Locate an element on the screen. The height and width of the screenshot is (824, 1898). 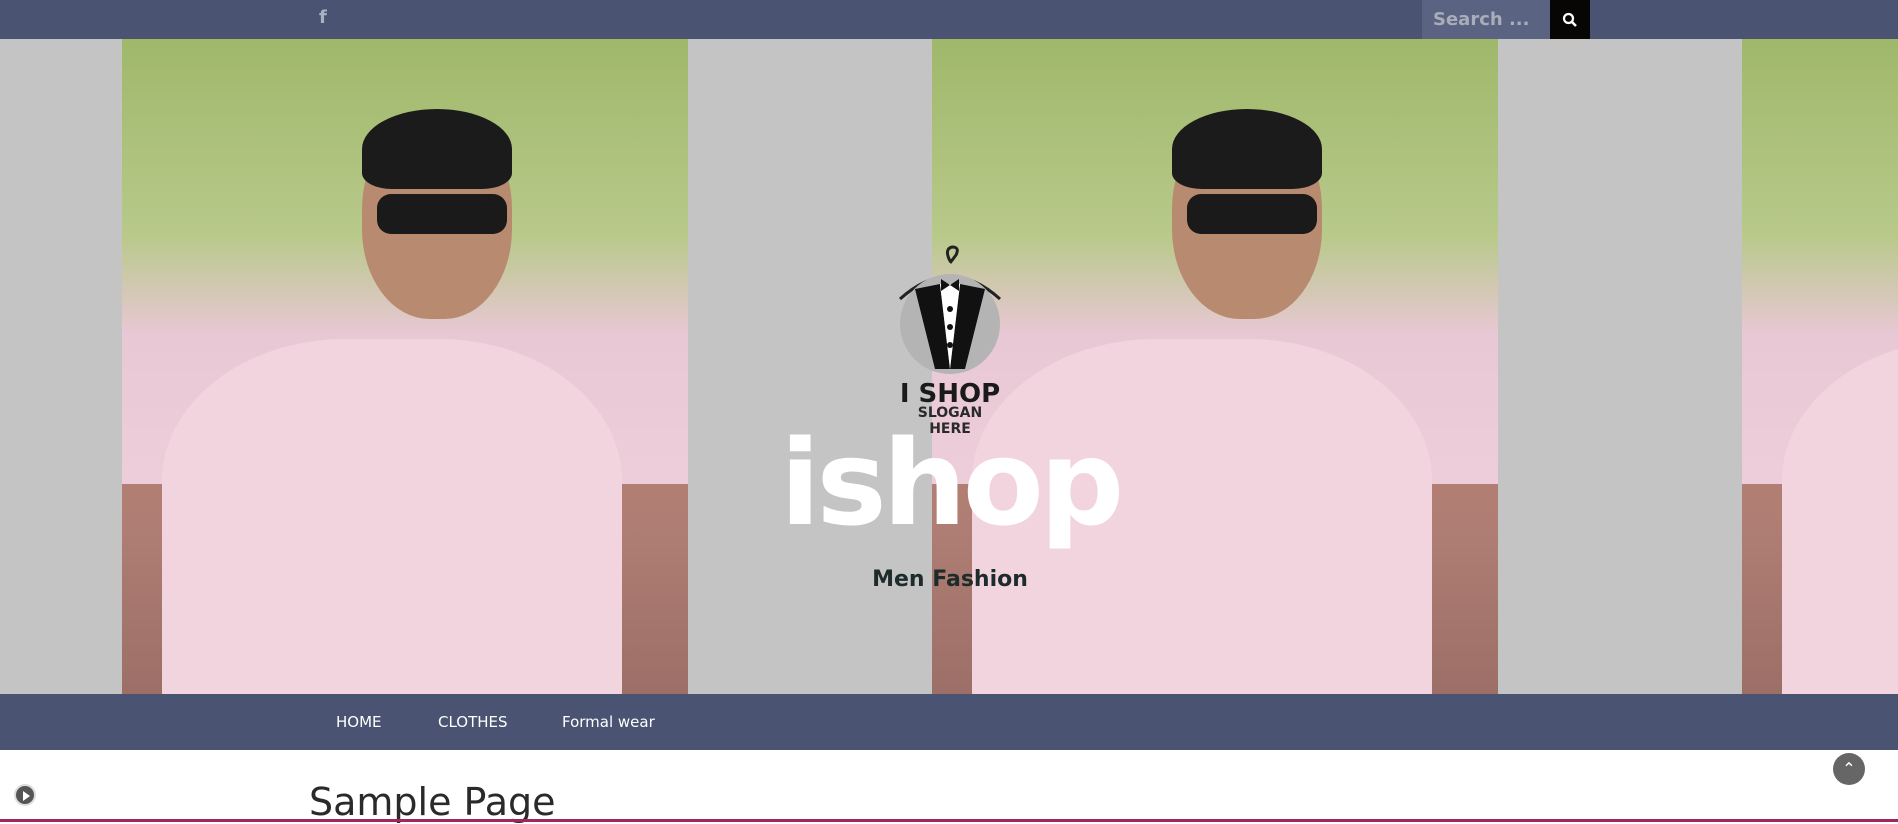
search-icon is located at coordinates (1569, 19).